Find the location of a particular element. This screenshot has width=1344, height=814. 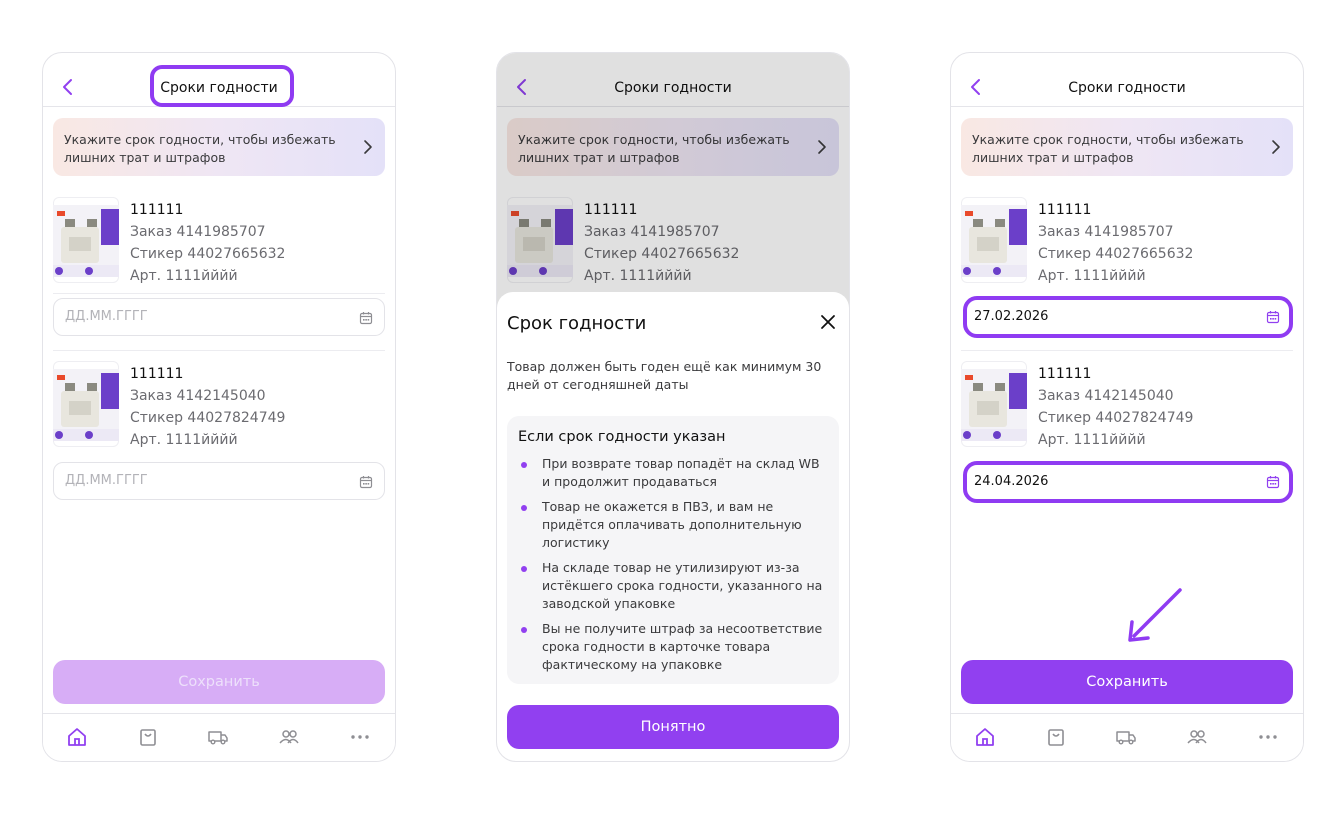

sheet-title: Срок годности is located at coordinates (577, 323).